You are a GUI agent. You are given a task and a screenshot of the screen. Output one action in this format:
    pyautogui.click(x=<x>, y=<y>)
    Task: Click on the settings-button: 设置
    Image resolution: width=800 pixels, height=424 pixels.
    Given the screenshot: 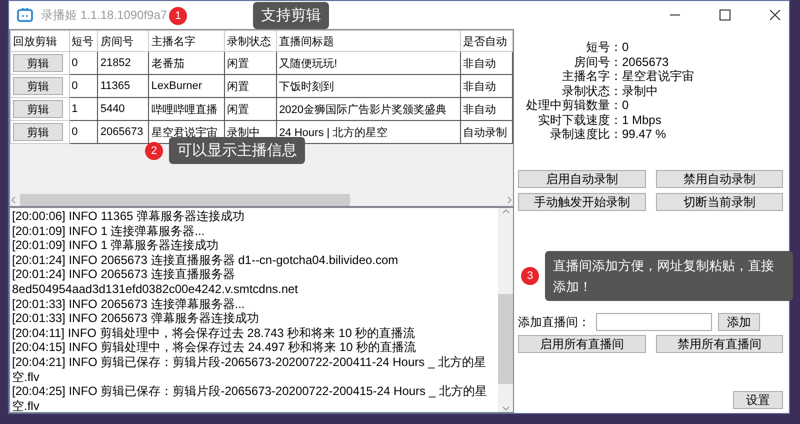 What is the action you would take?
    pyautogui.click(x=758, y=400)
    